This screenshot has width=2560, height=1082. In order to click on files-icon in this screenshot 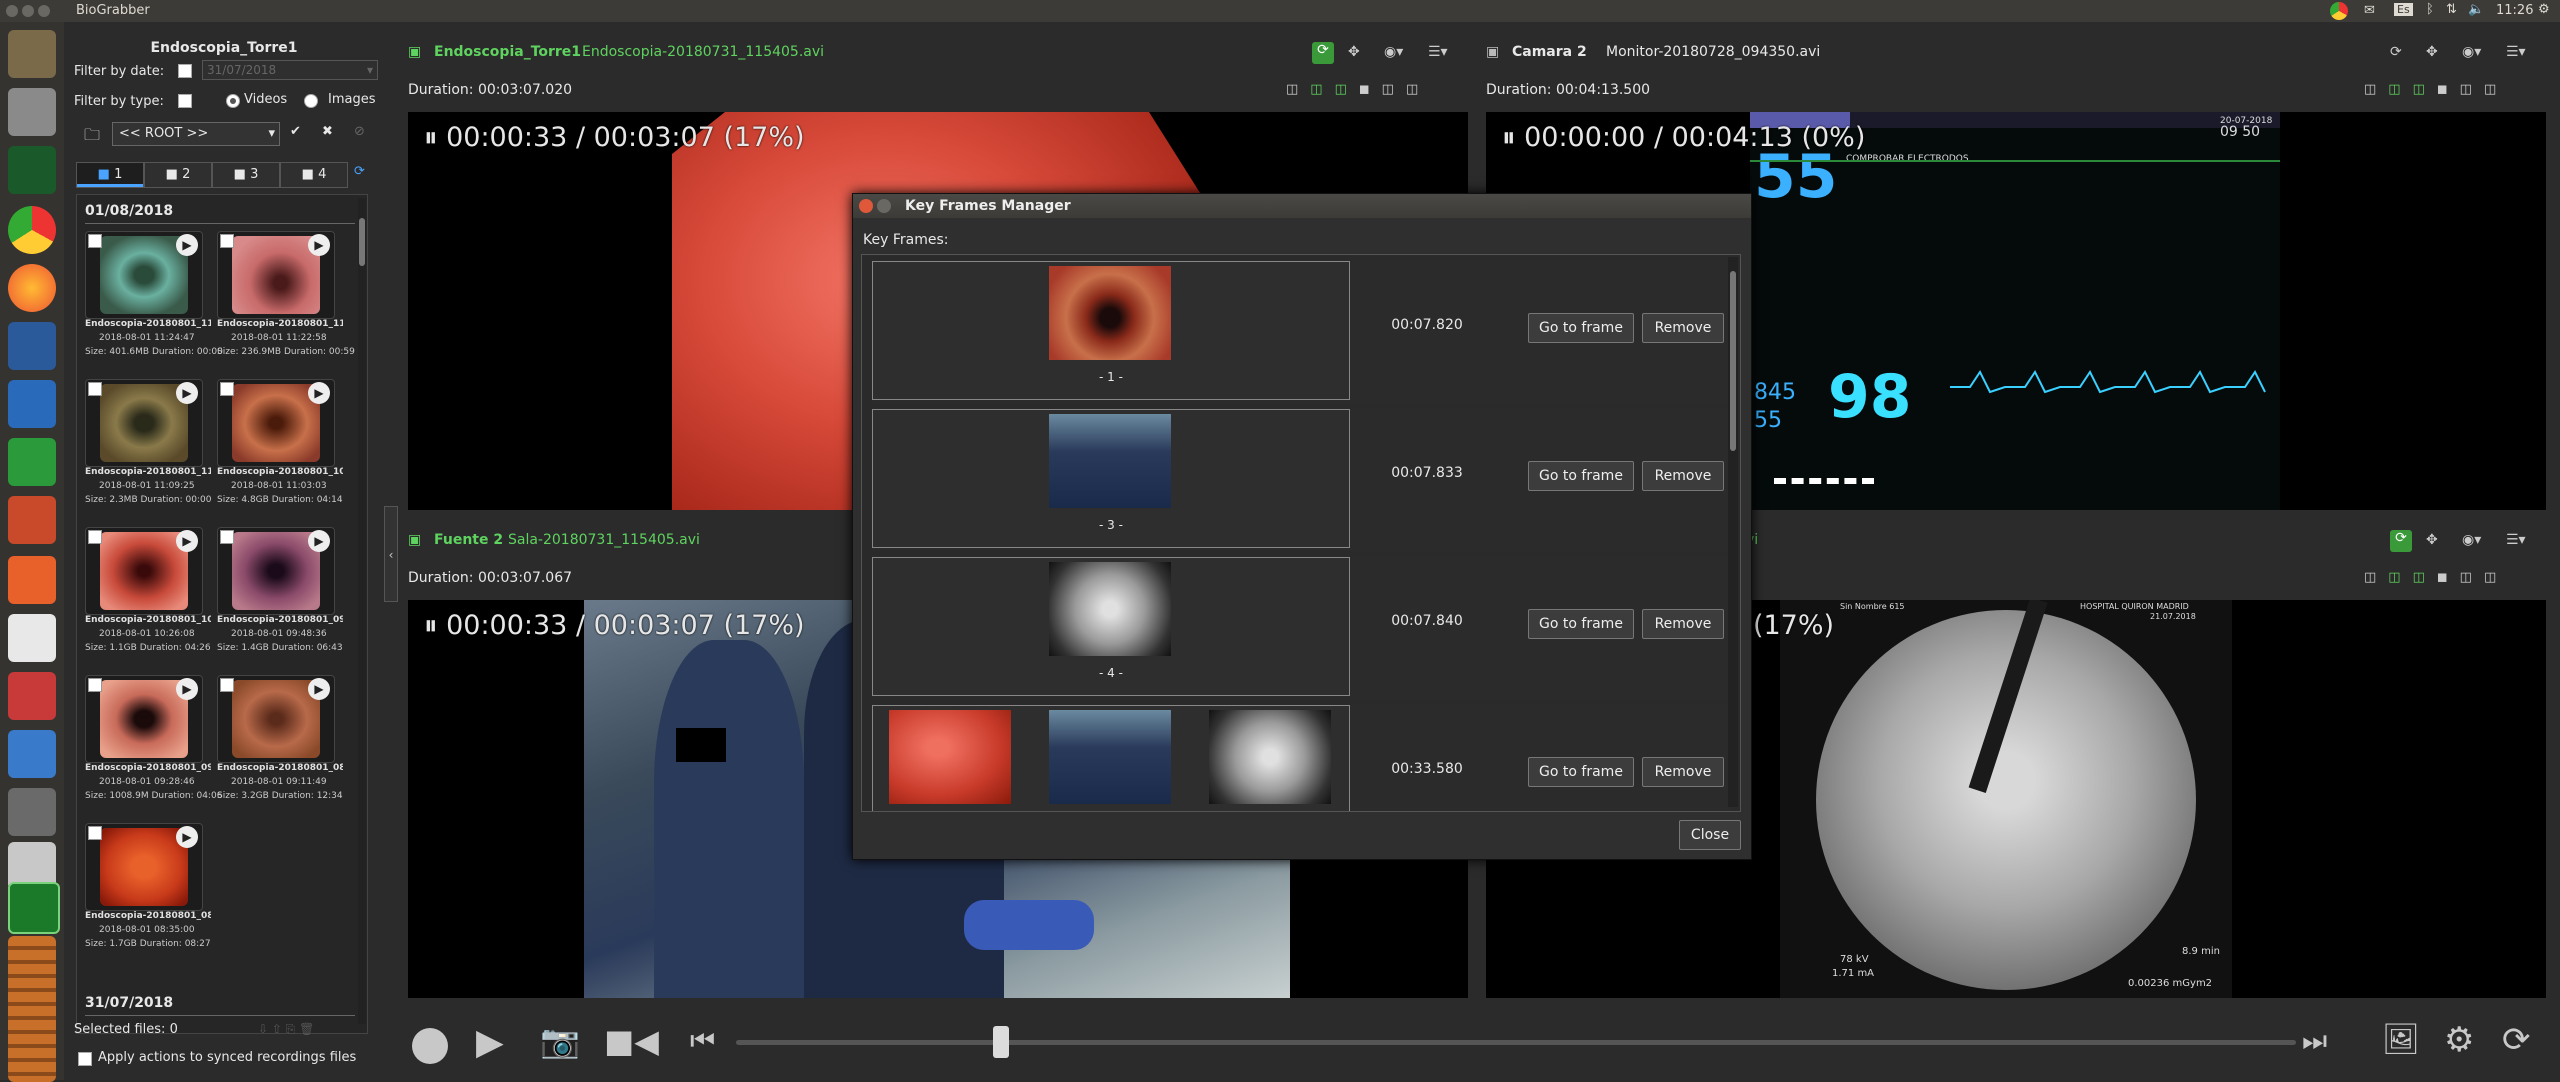, I will do `click(32, 112)`.